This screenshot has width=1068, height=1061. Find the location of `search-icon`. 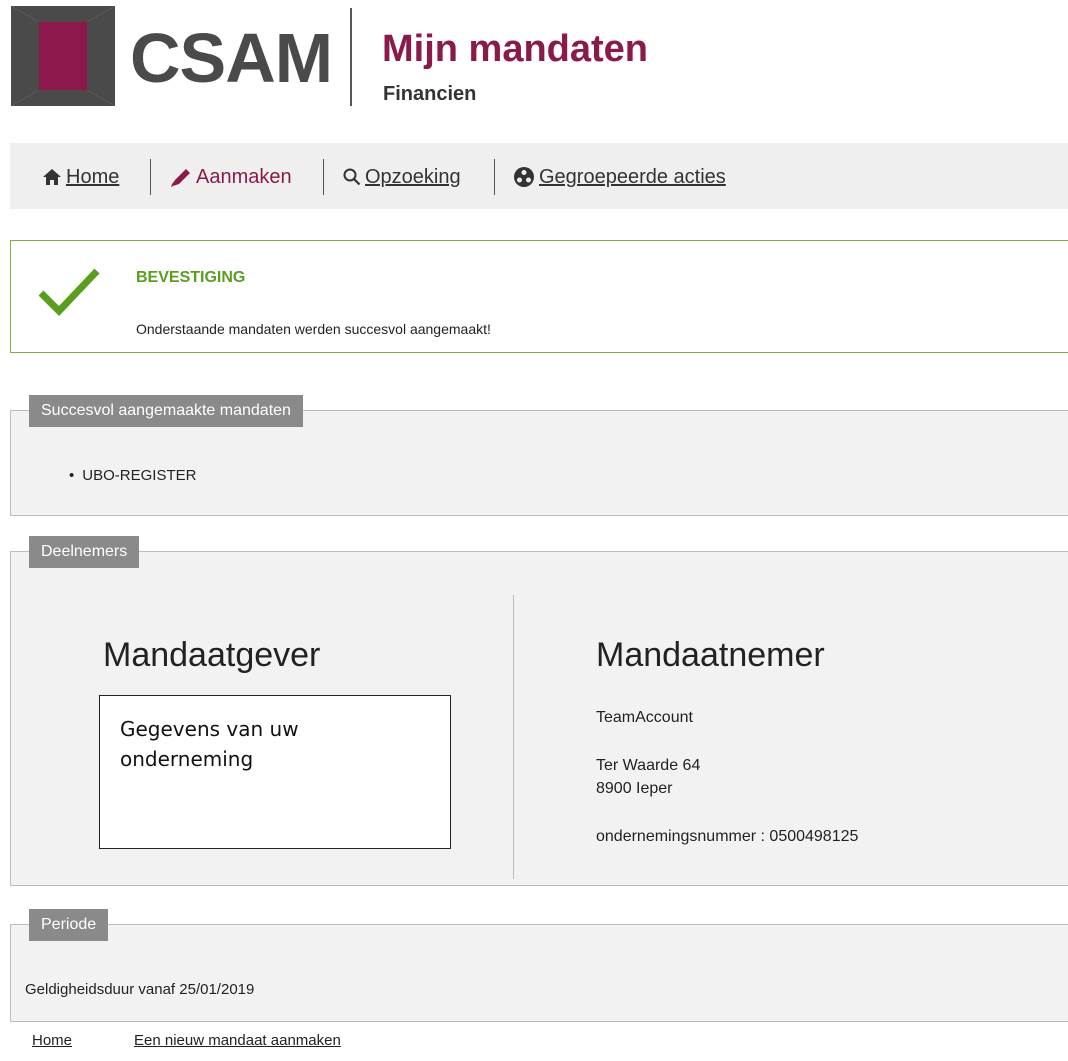

search-icon is located at coordinates (352, 177).